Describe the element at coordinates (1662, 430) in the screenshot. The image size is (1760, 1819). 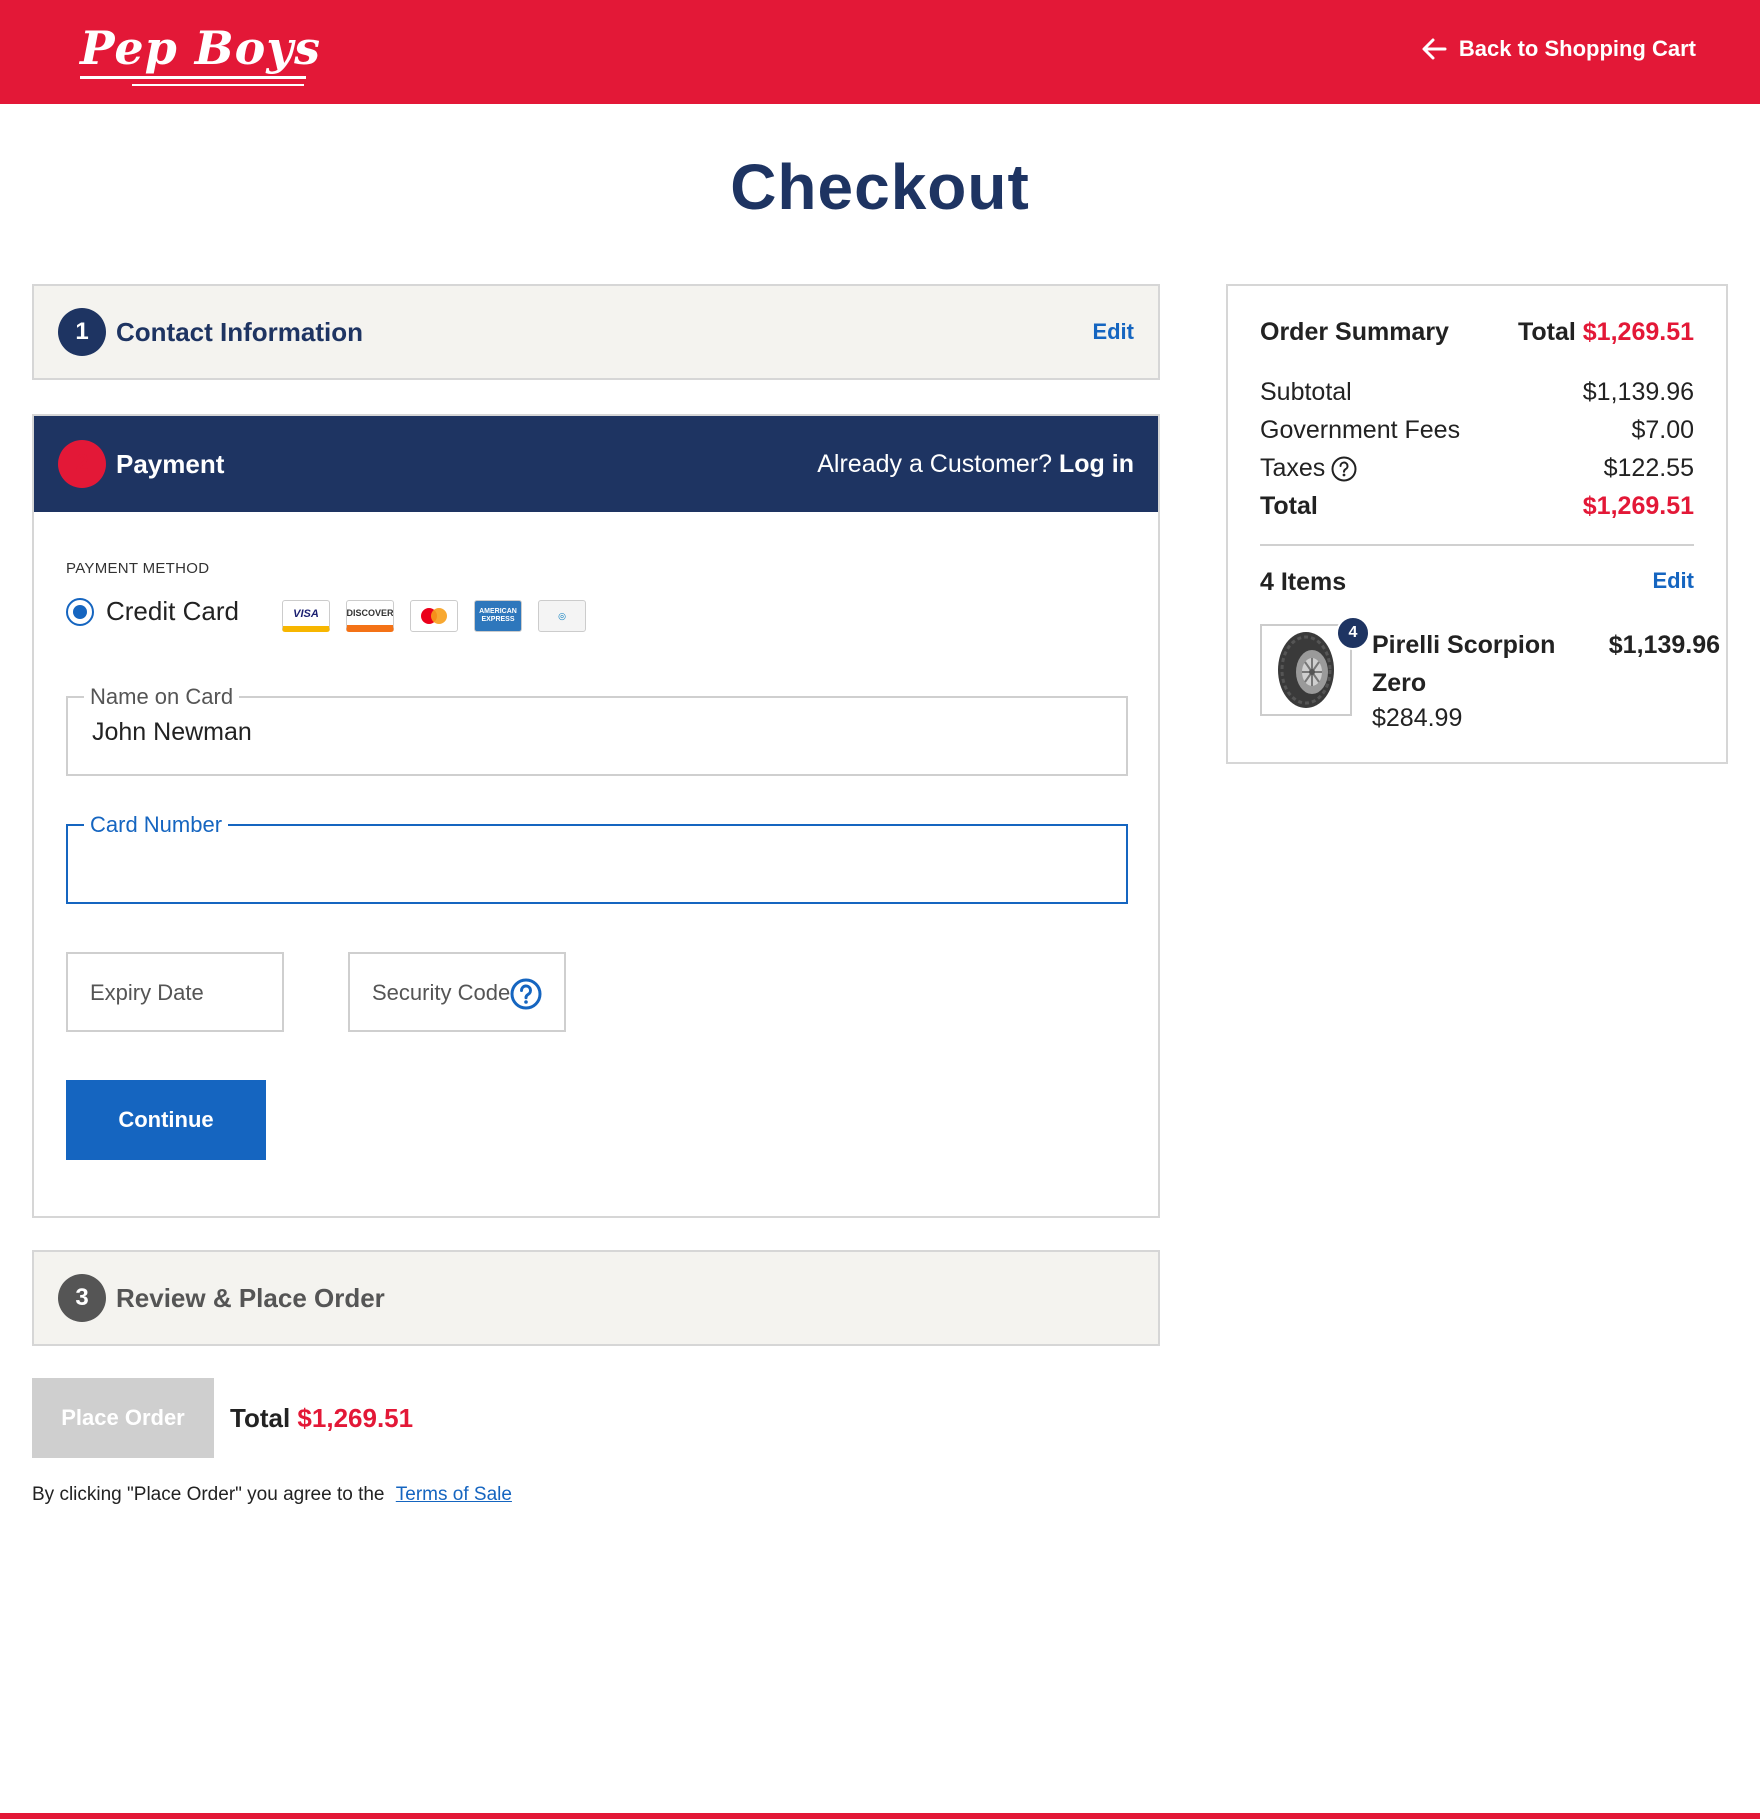
I see `government-fees-value: $7.00` at that location.